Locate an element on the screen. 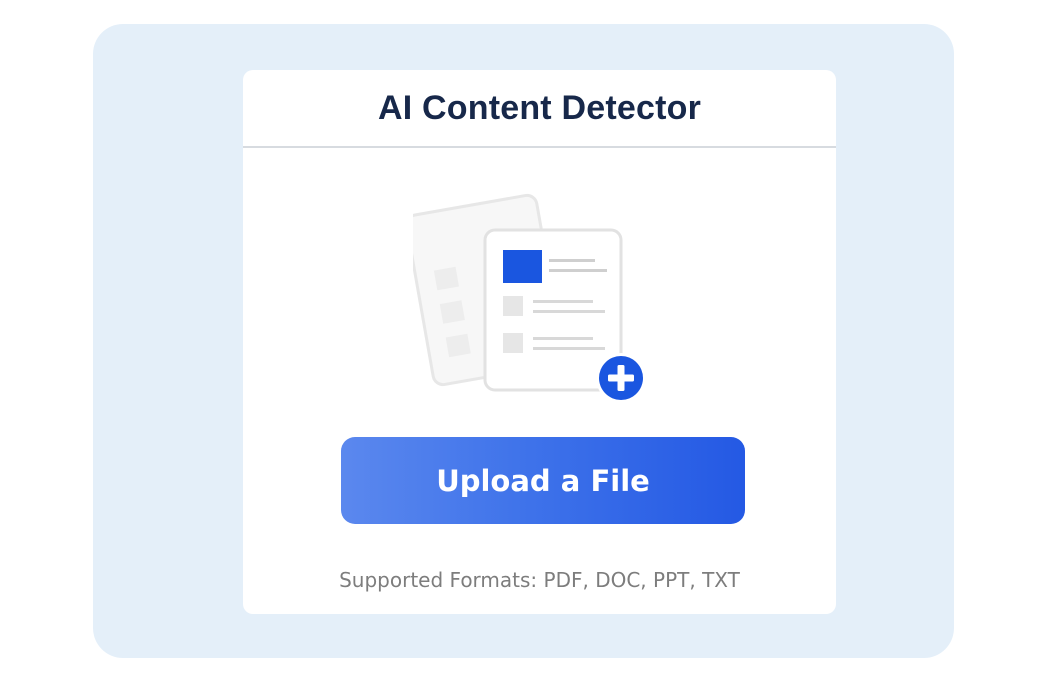  page-title: AI Content Detector is located at coordinates (539, 107).